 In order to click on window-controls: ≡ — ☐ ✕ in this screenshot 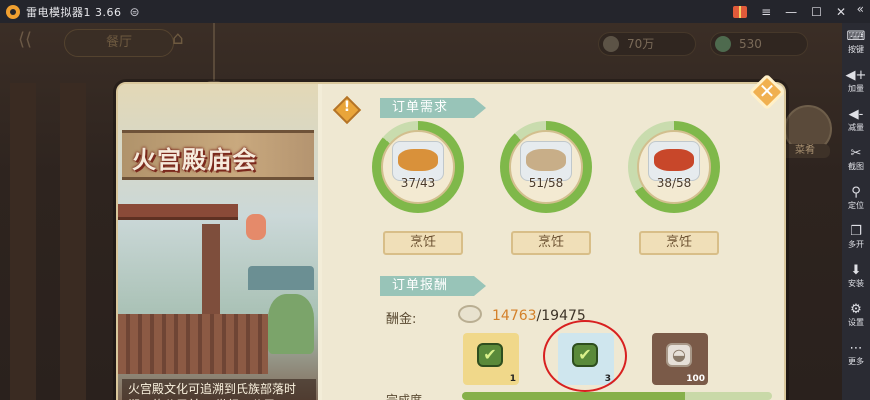, I will do `click(789, 11)`.